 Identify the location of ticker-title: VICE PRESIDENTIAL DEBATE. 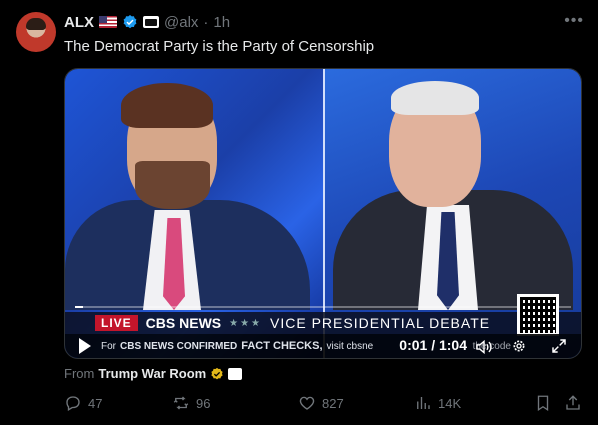
(380, 323).